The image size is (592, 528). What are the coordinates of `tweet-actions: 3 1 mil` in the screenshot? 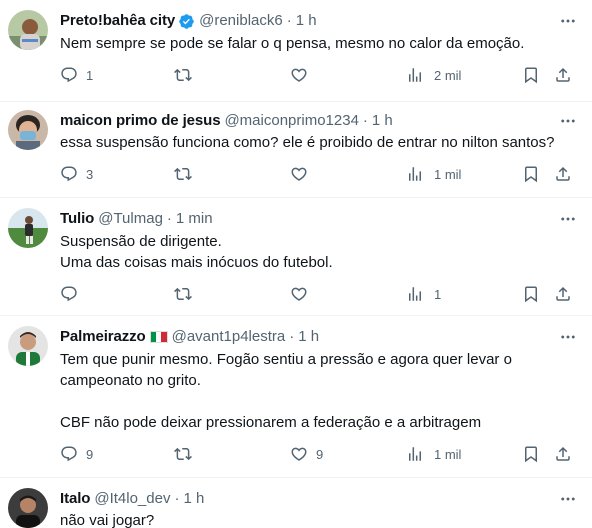 It's located at (316, 174).